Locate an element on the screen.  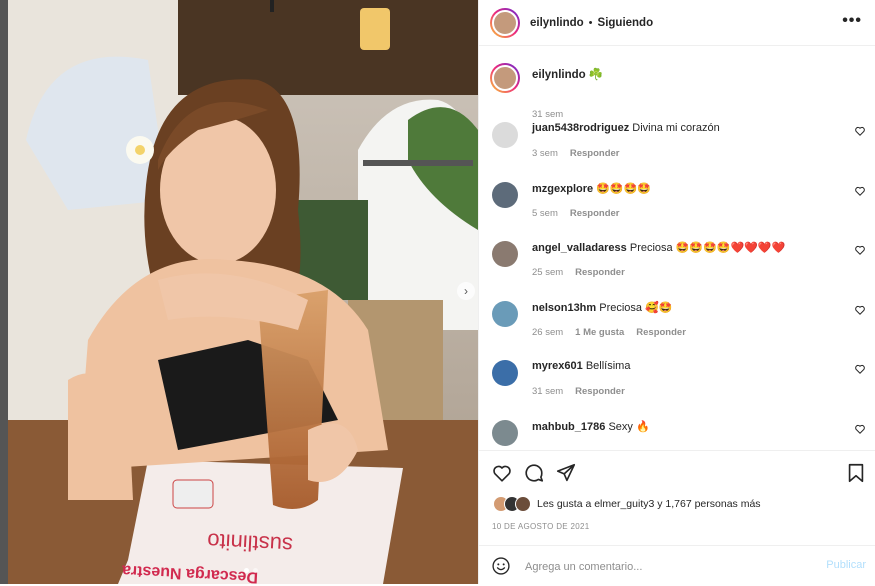
commenter-username: juan5438rodriguez is located at coordinates (580, 128).